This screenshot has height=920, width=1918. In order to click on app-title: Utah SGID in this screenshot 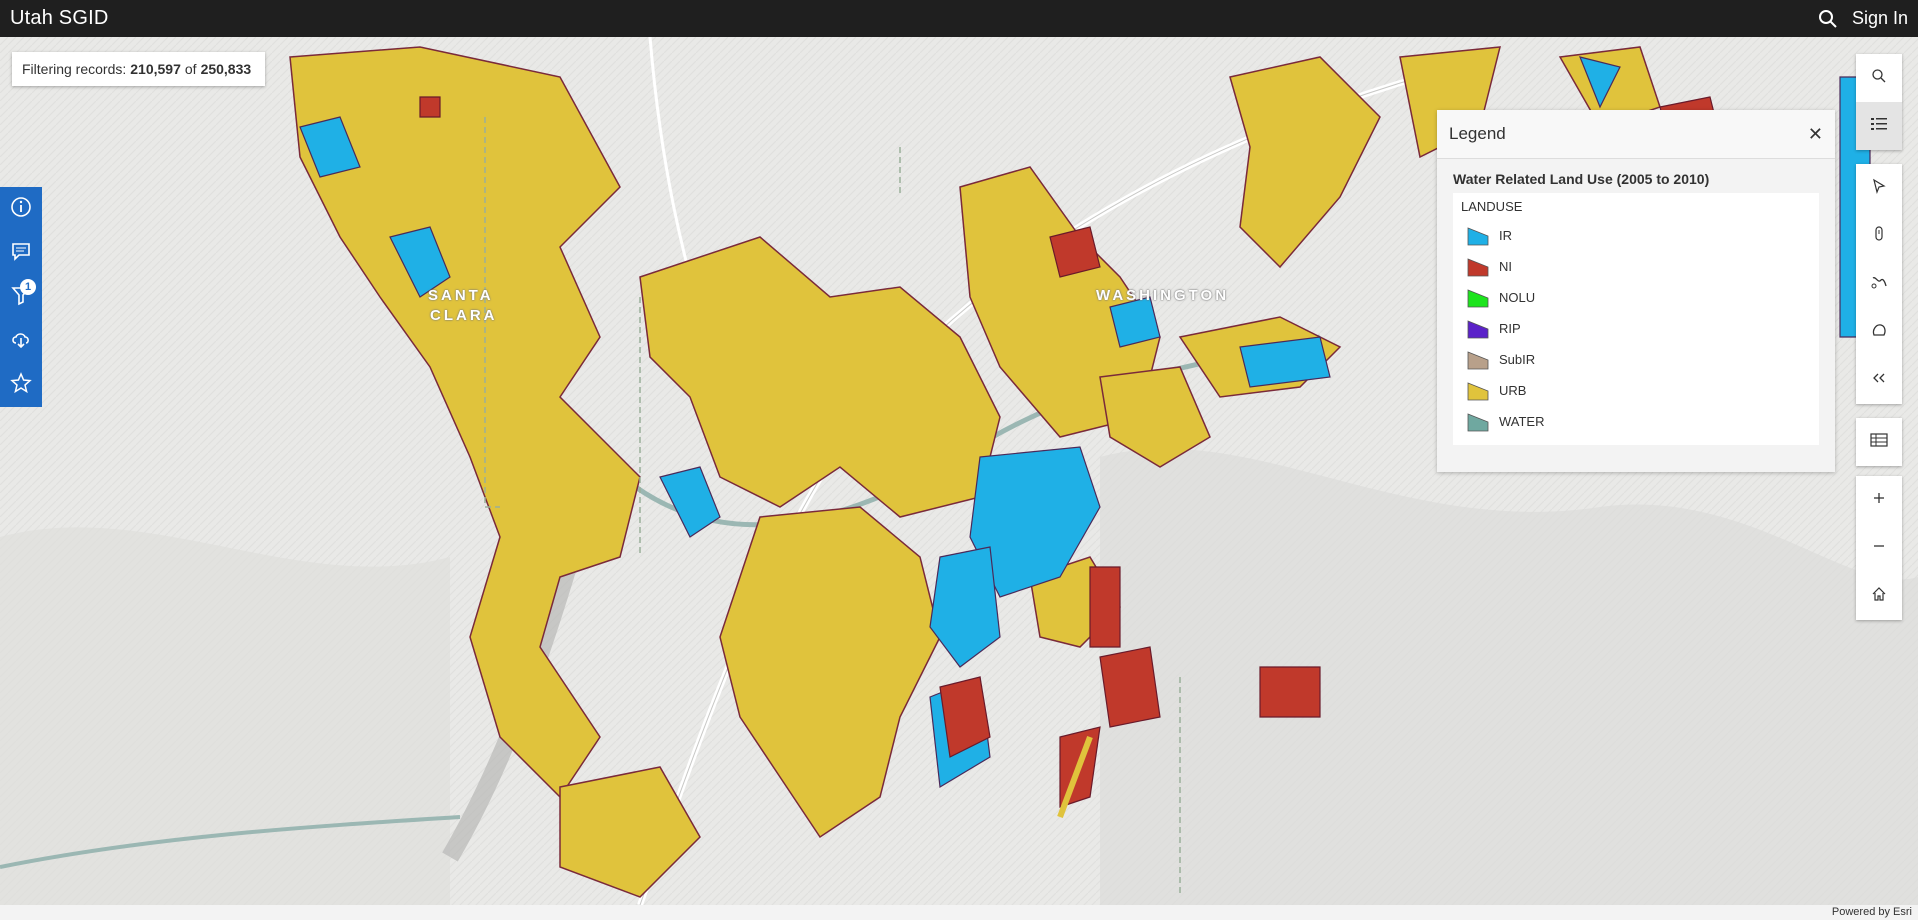, I will do `click(59, 18)`.